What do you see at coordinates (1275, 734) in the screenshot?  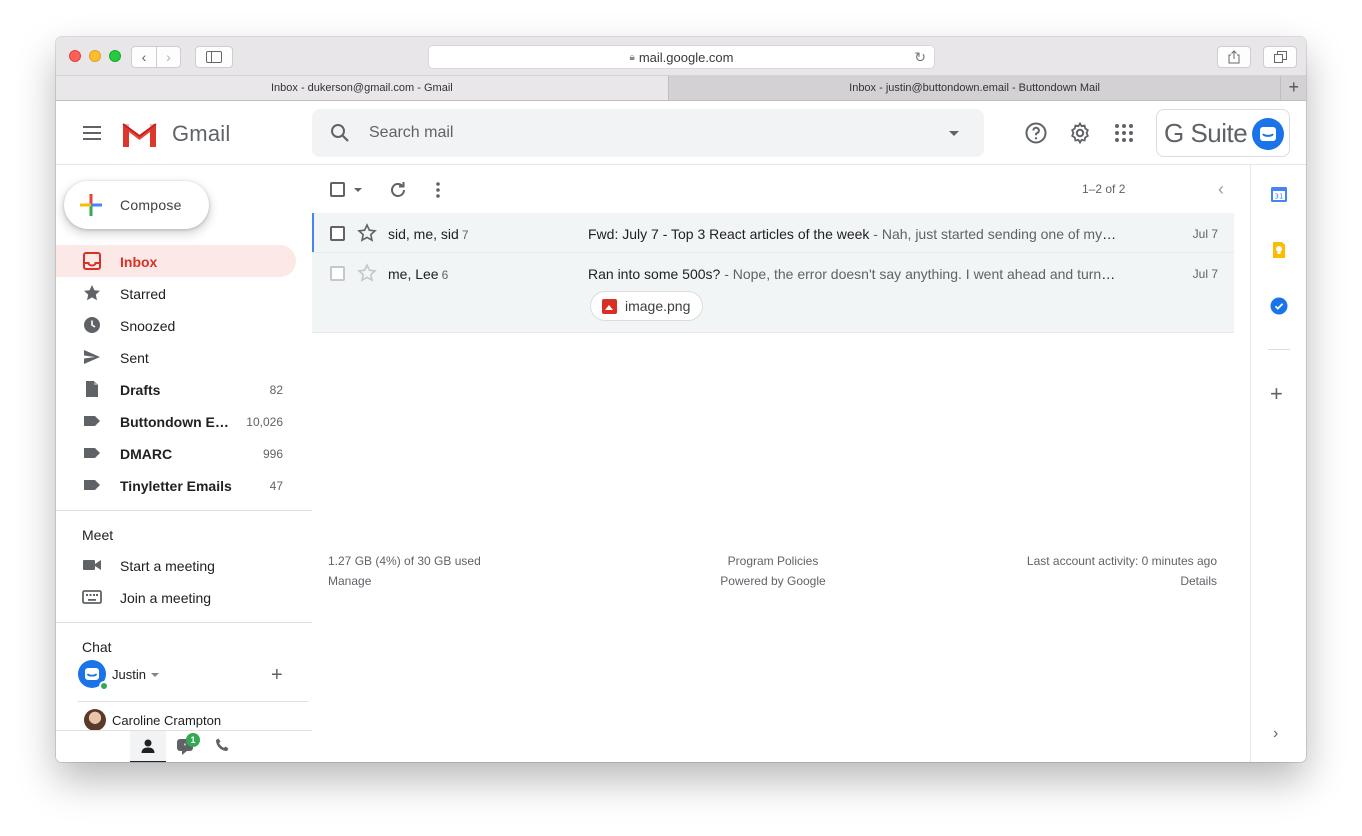 I see `expand-panel-chevron-right-icon: ›` at bounding box center [1275, 734].